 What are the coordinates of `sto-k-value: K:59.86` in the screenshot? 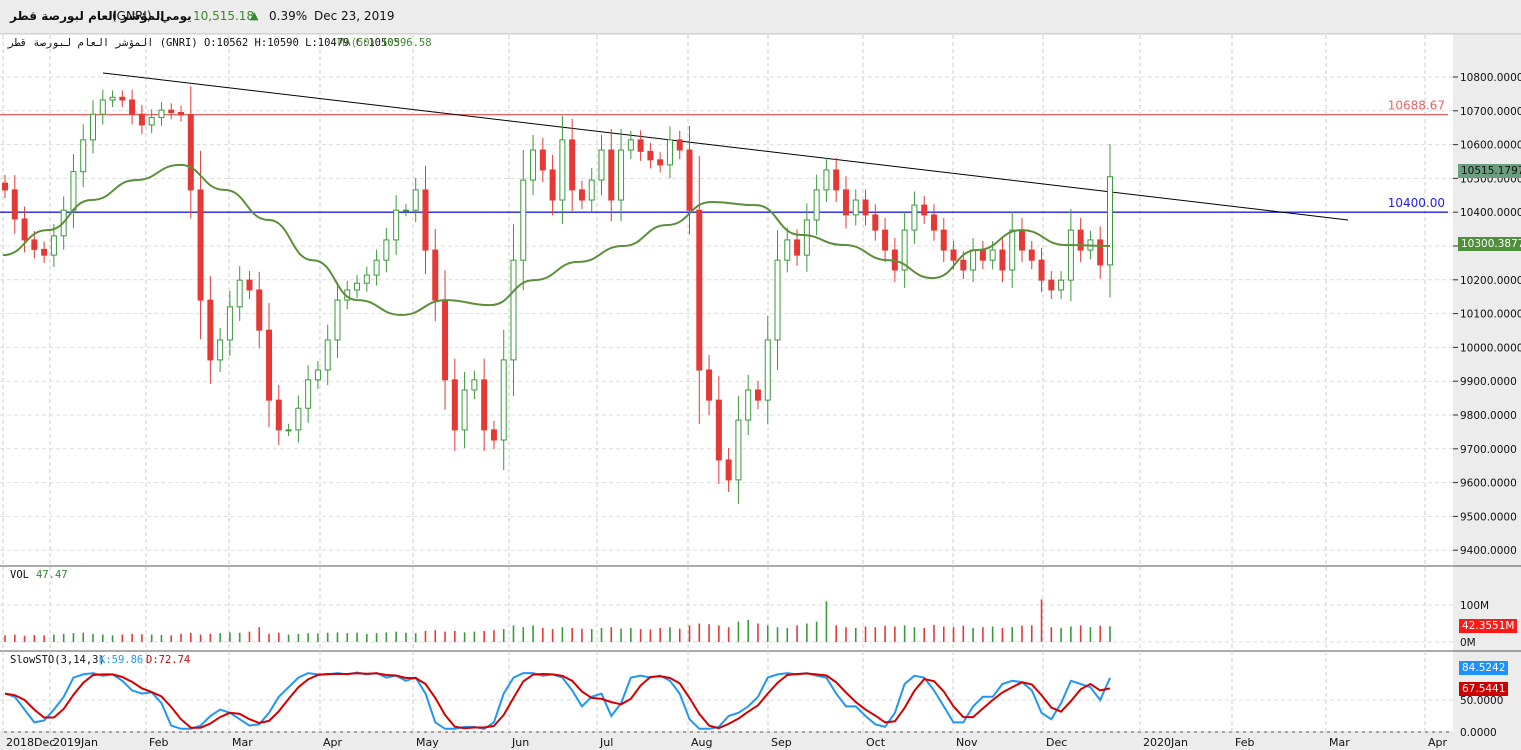 It's located at (121, 660).